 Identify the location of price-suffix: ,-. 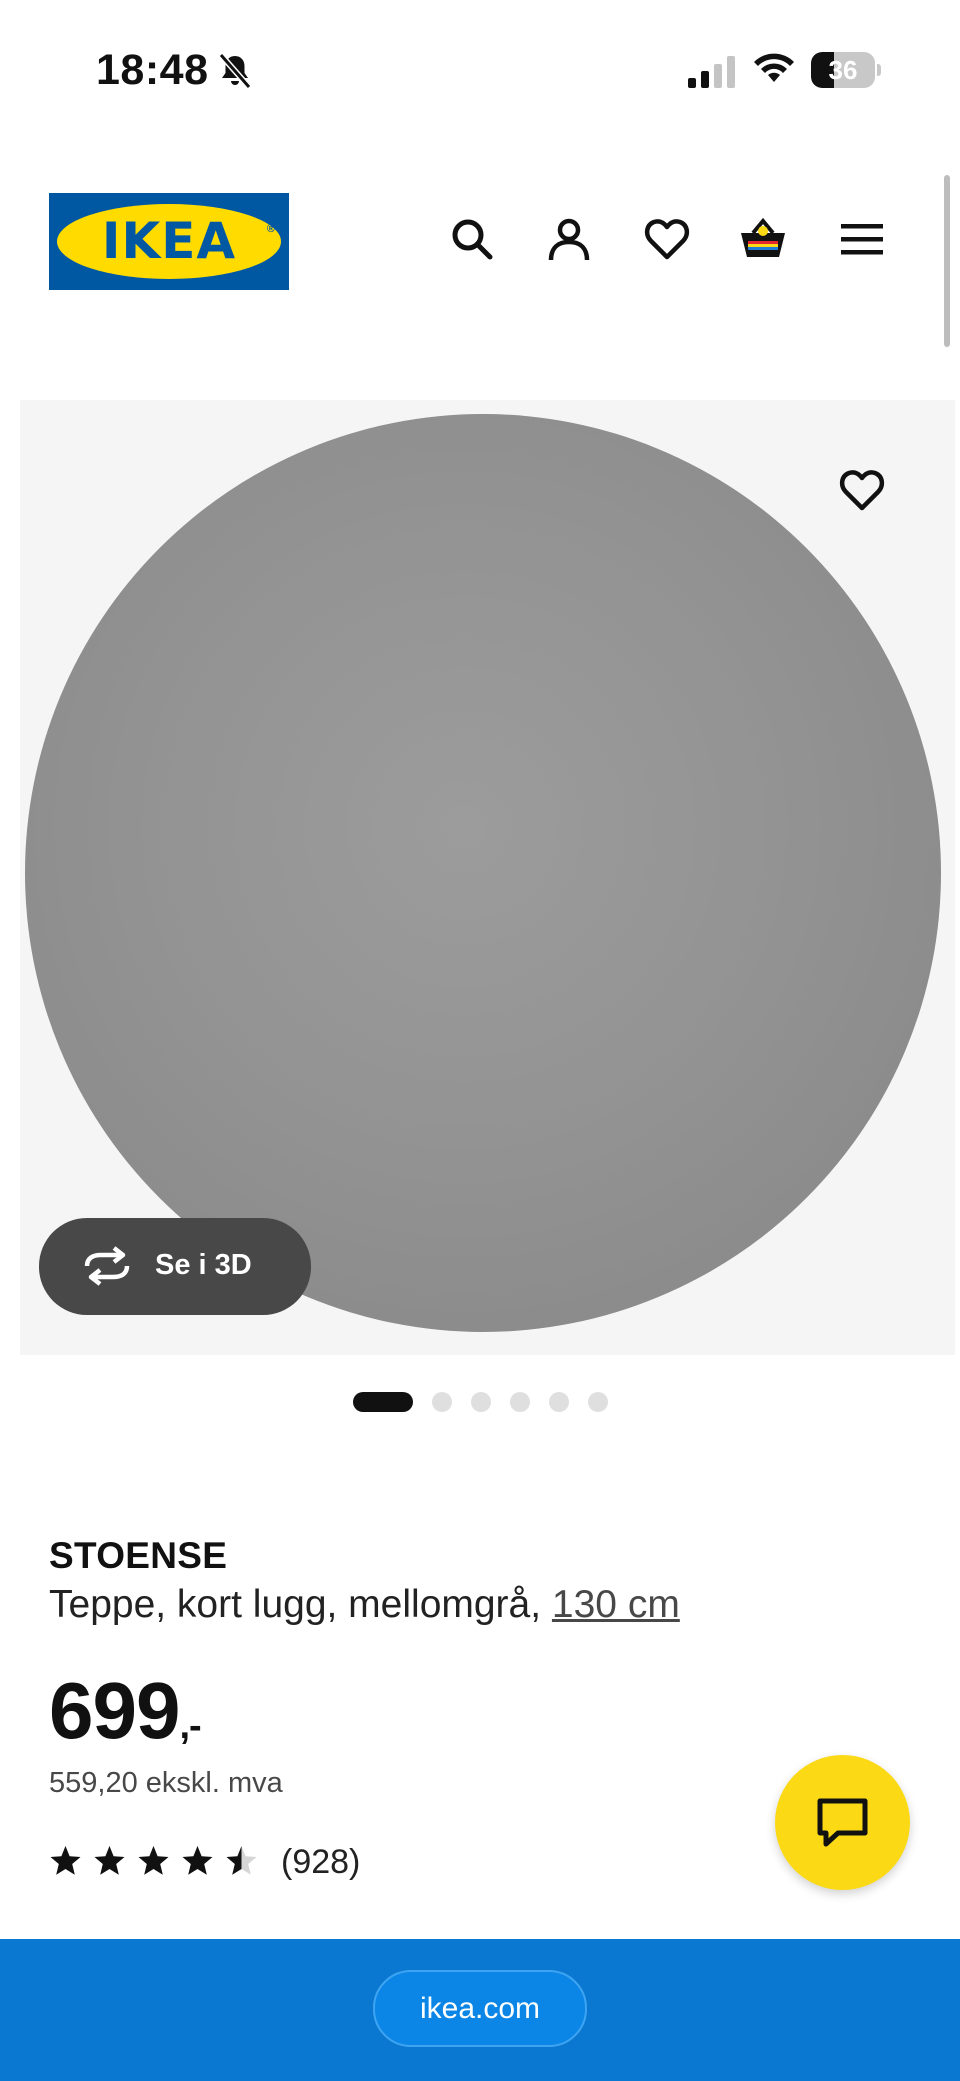
(190, 1726).